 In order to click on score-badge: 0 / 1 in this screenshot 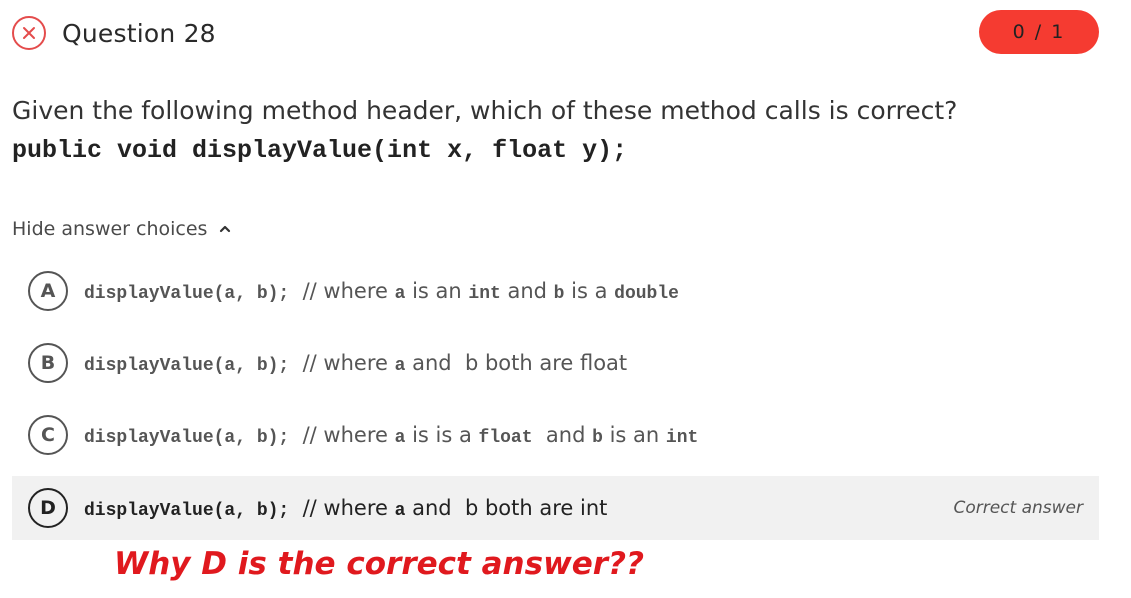, I will do `click(1039, 32)`.